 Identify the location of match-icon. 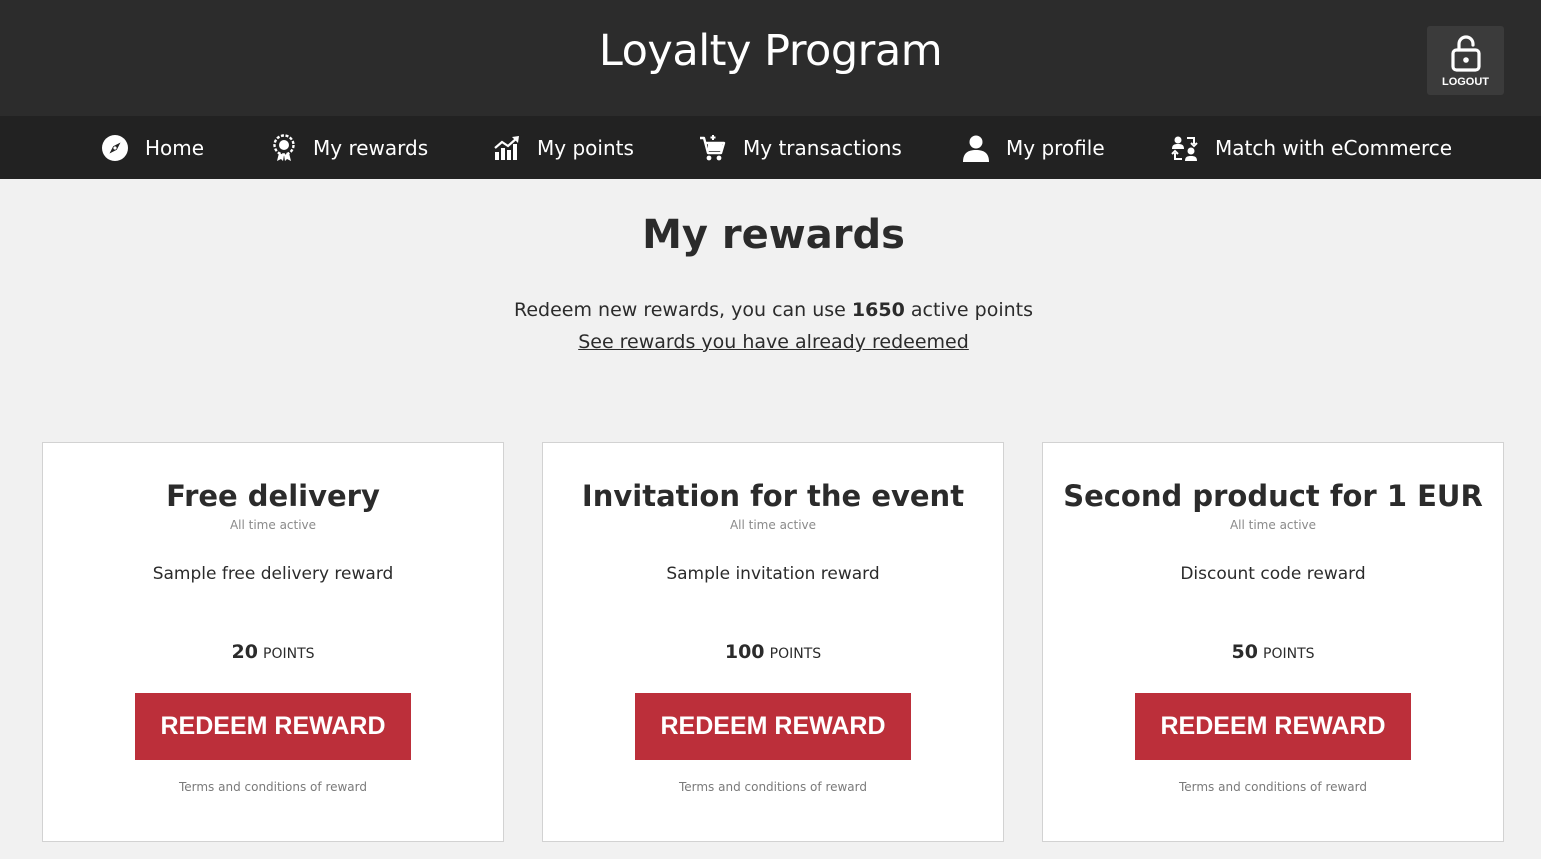
(1184, 148).